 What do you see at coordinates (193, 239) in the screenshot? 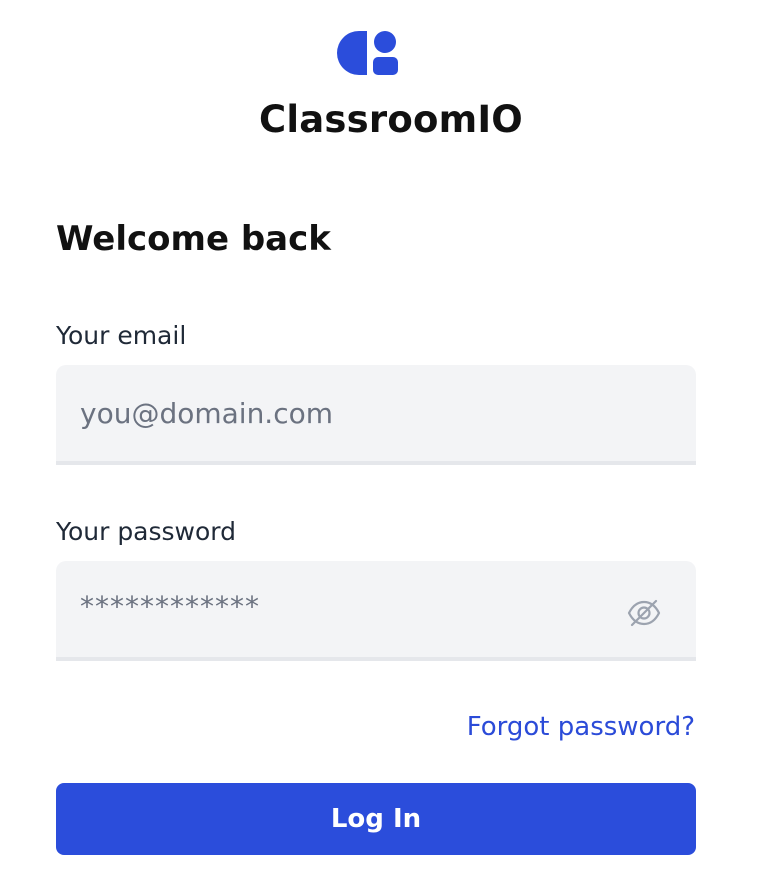
I see `page-title: Welcome back` at bounding box center [193, 239].